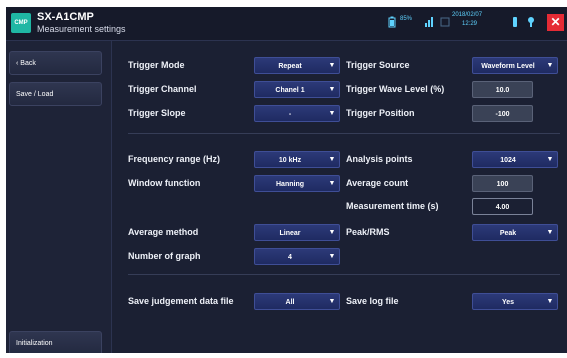 The image size is (567, 358). I want to click on initialization-label: Initialization, so click(34, 343).